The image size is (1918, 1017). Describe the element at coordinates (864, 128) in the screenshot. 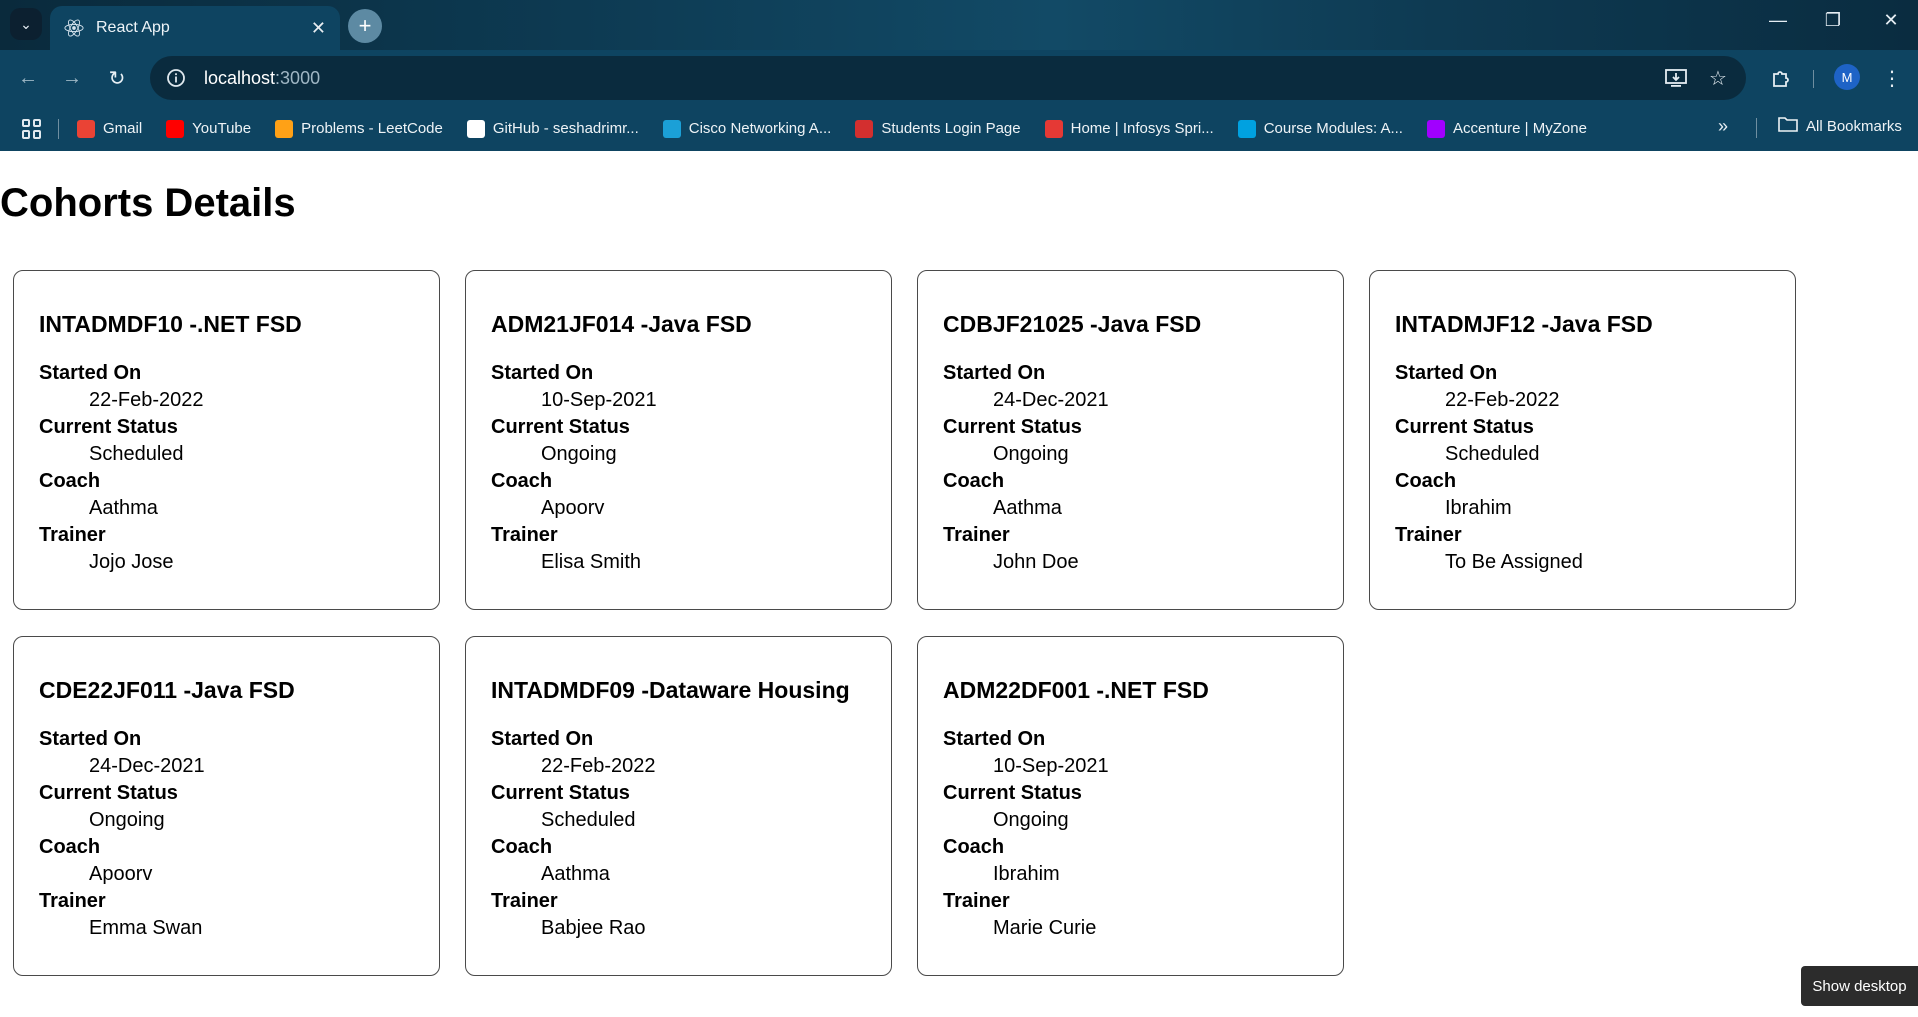

I see `students-icon` at that location.